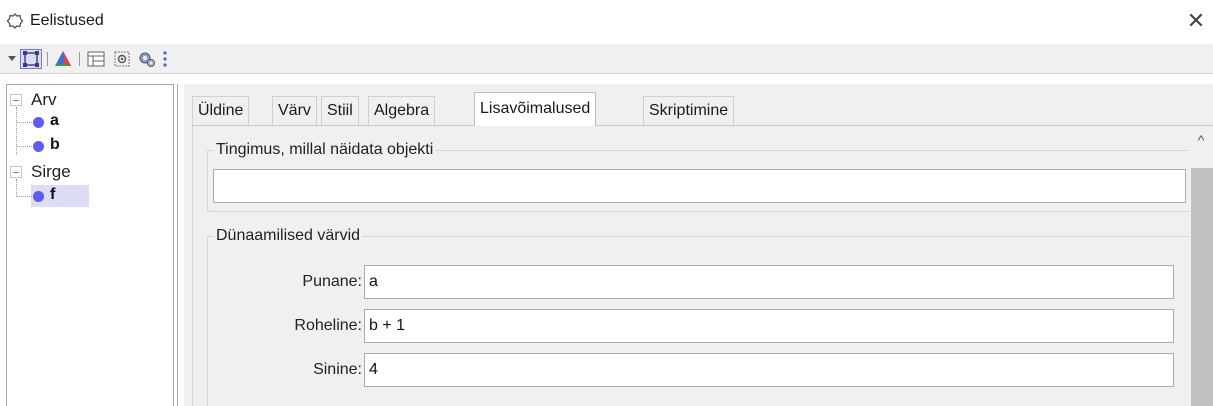  Describe the element at coordinates (402, 111) in the screenshot. I see `tab-algebra: Algebra` at that location.